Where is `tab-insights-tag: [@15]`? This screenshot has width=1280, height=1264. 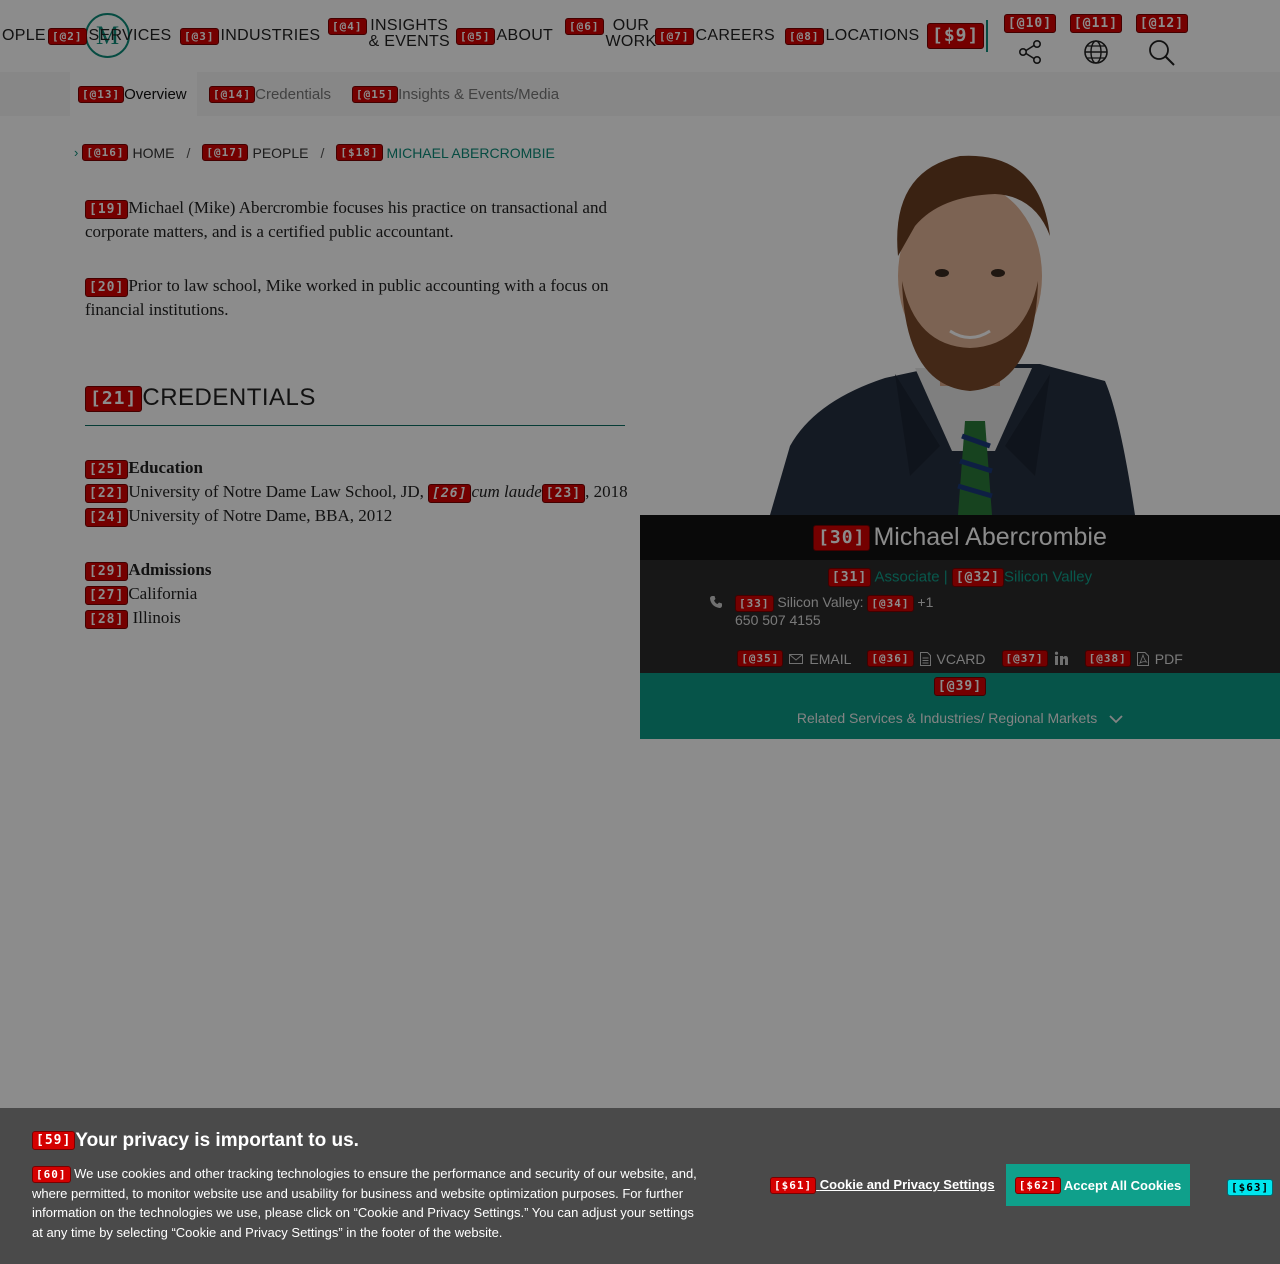 tab-insights-tag: [@15] is located at coordinates (375, 94).